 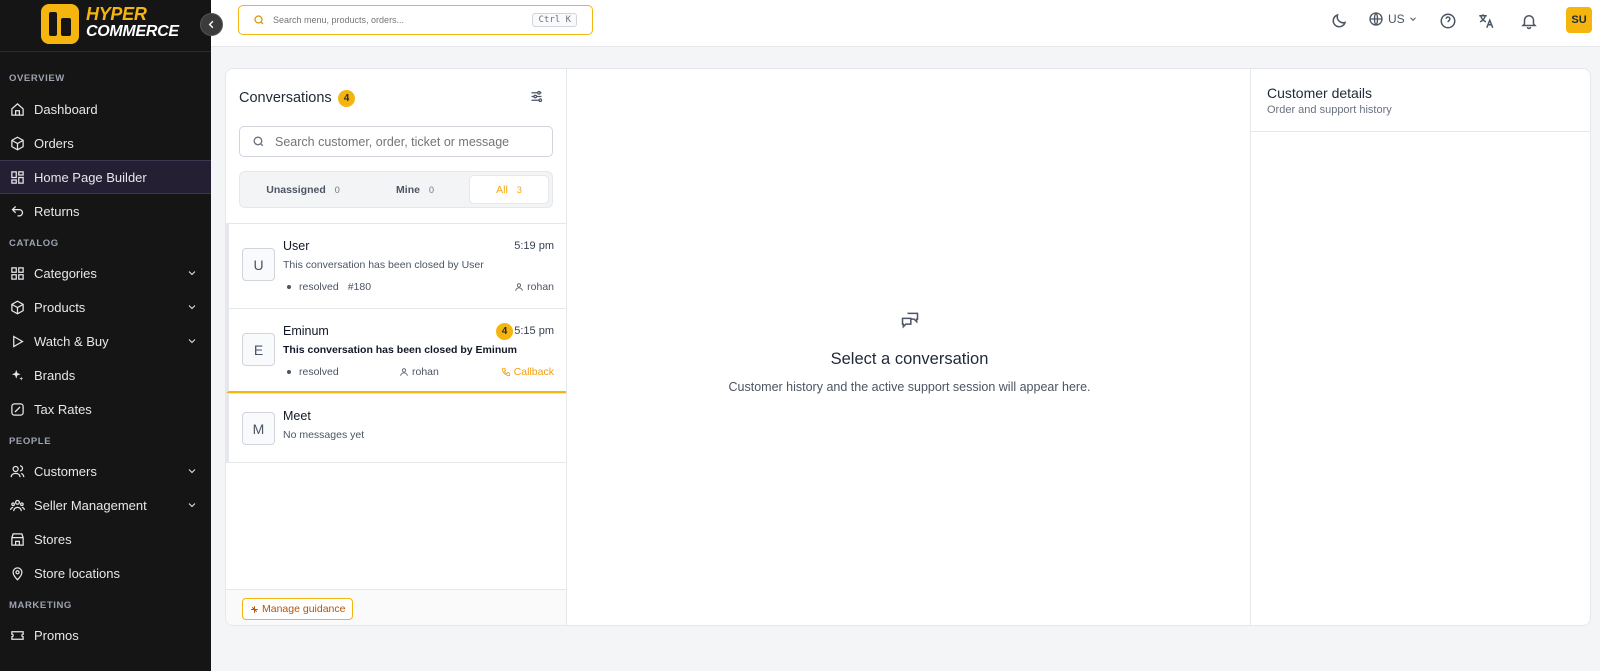 I want to click on conversation-time: 5:19 pm, so click(x=534, y=246).